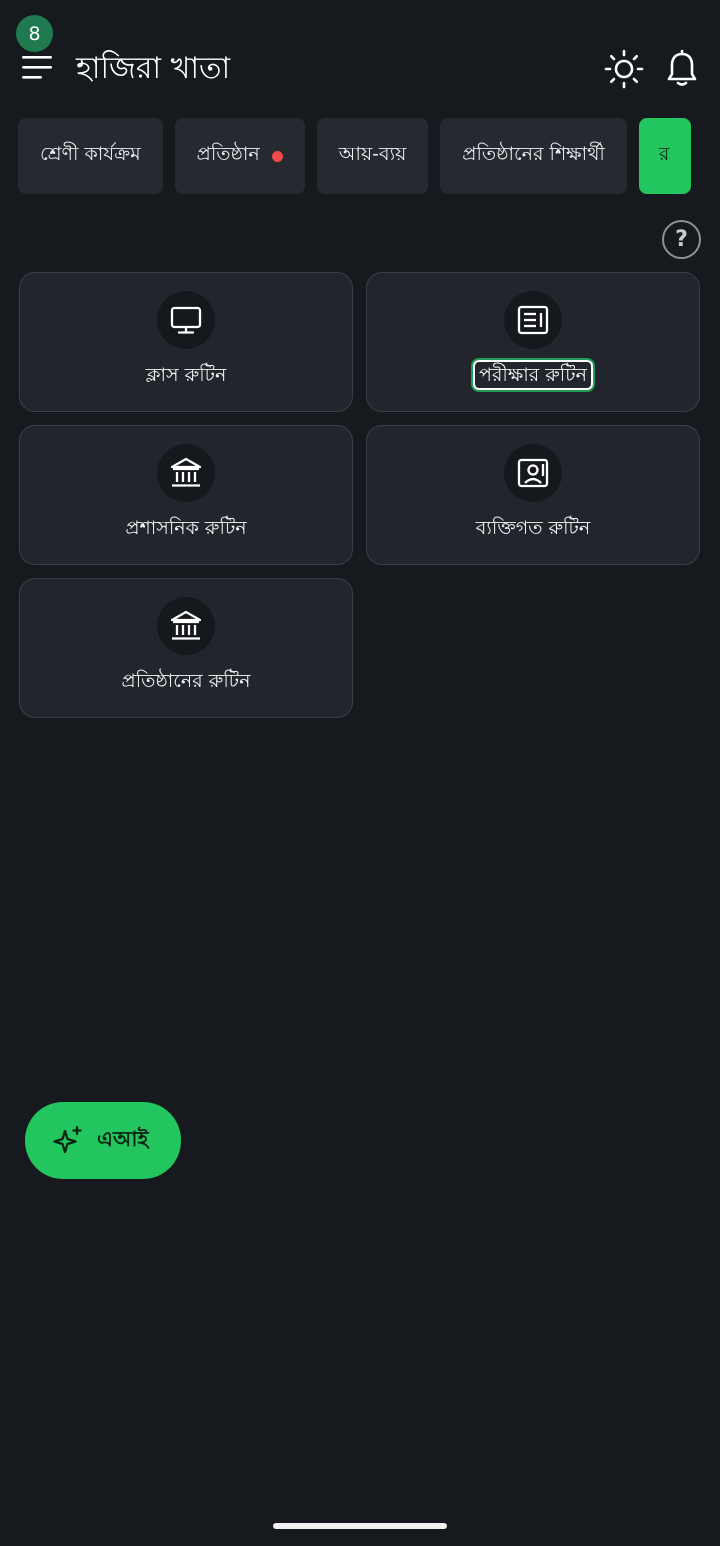  What do you see at coordinates (277, 156) in the screenshot?
I see `alert-dot` at bounding box center [277, 156].